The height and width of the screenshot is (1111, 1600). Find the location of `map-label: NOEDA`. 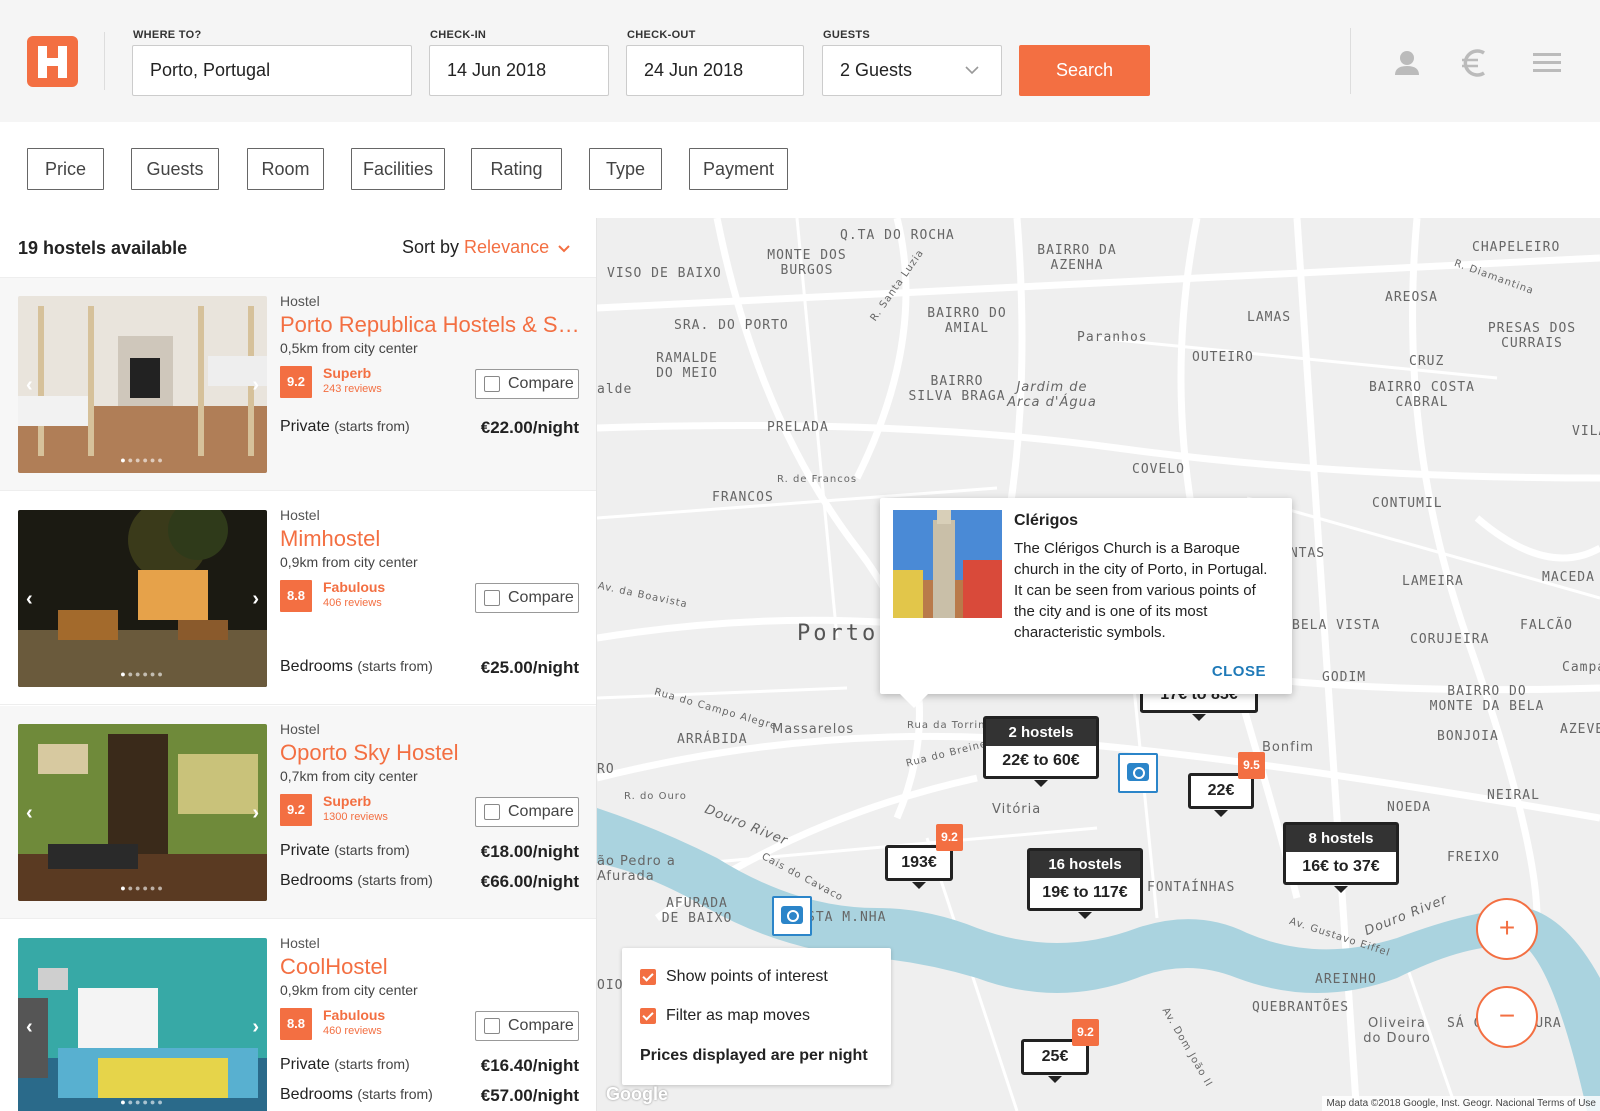

map-label: NOEDA is located at coordinates (1409, 807).